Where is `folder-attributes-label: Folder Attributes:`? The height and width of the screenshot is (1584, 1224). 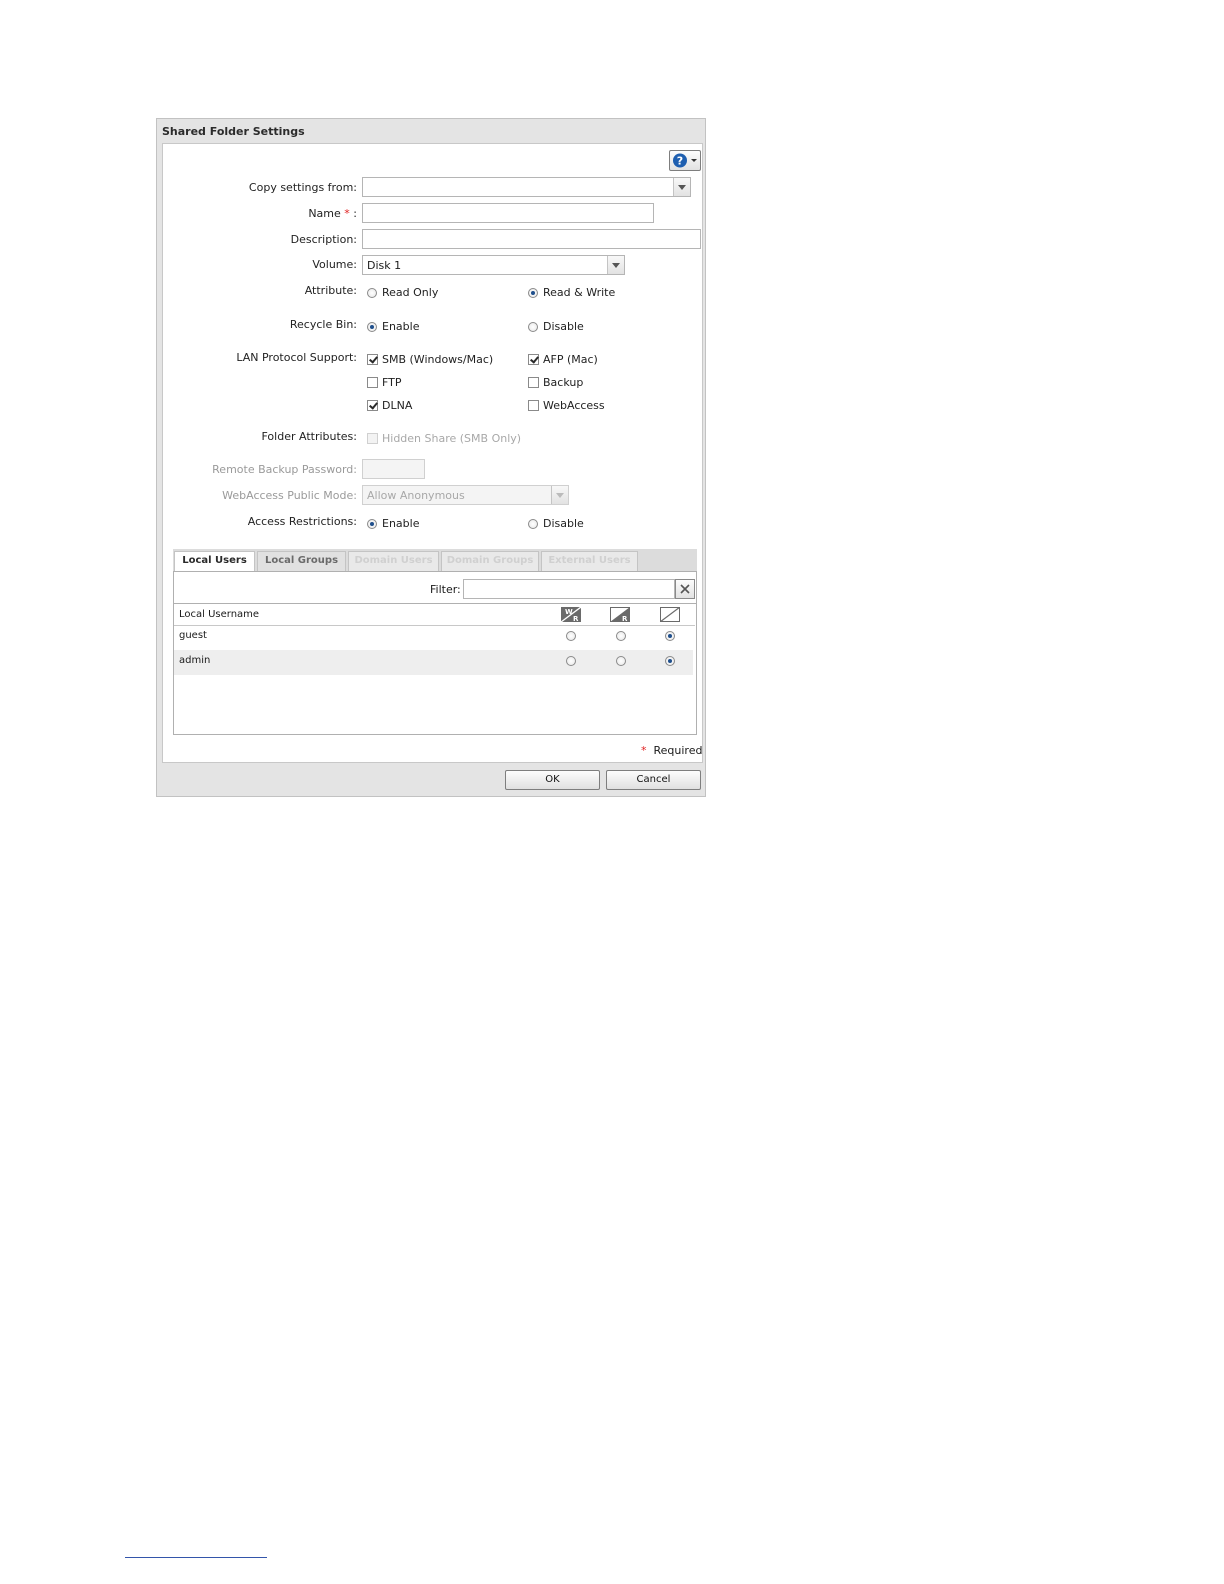
folder-attributes-label: Folder Attributes: is located at coordinates (309, 436).